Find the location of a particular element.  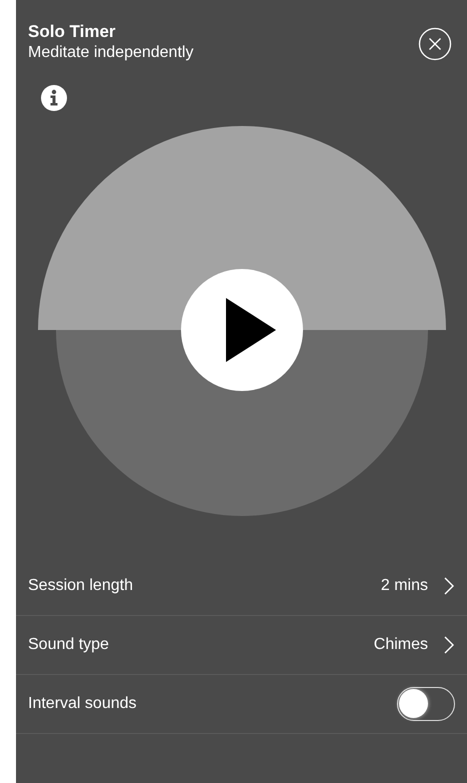

screen-subtitle: Meditate independently is located at coordinates (111, 53).